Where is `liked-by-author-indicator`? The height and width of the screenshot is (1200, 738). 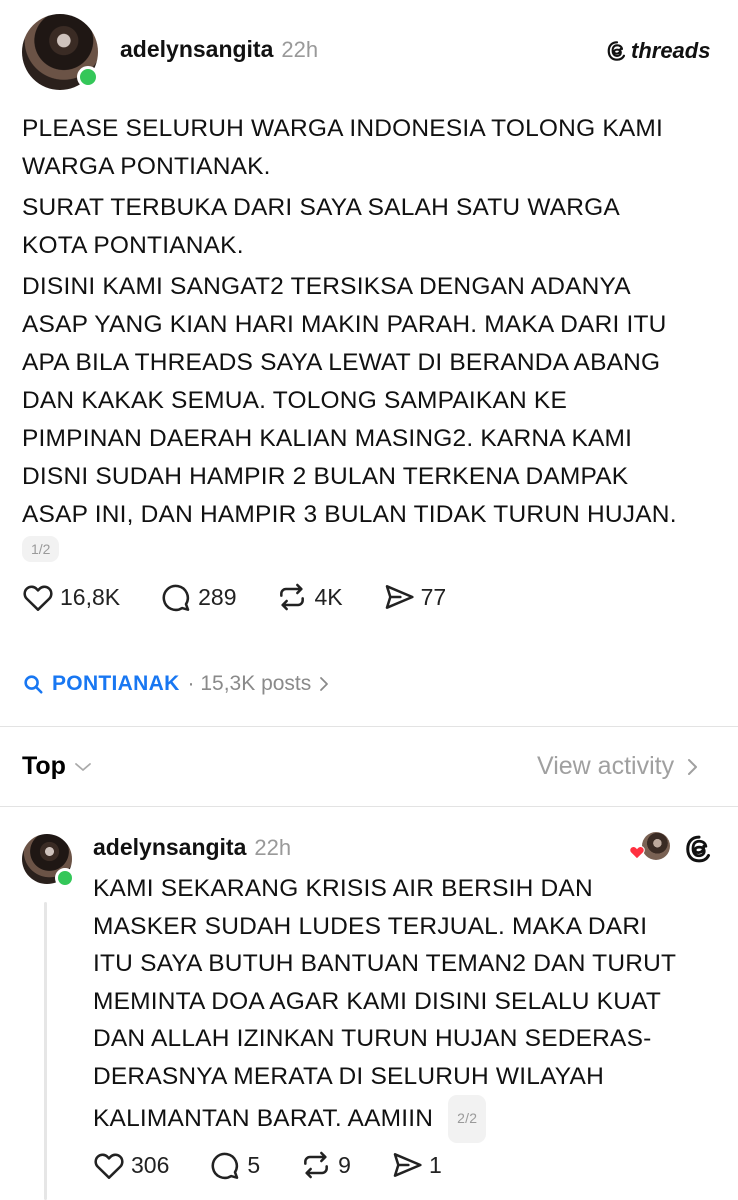
liked-by-author-indicator is located at coordinates (649, 847).